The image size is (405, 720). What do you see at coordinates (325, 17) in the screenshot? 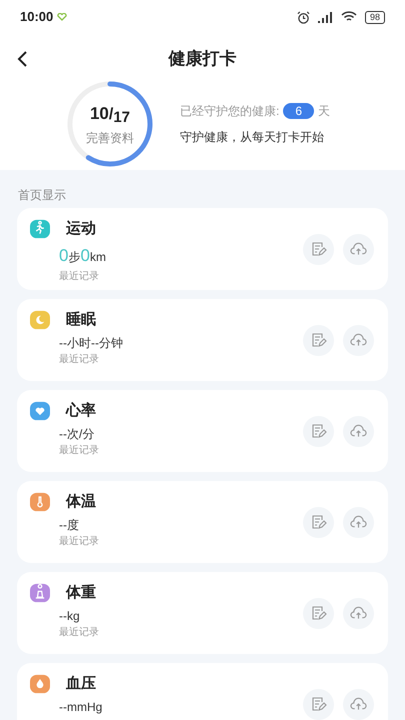
I see `signal-icon` at bounding box center [325, 17].